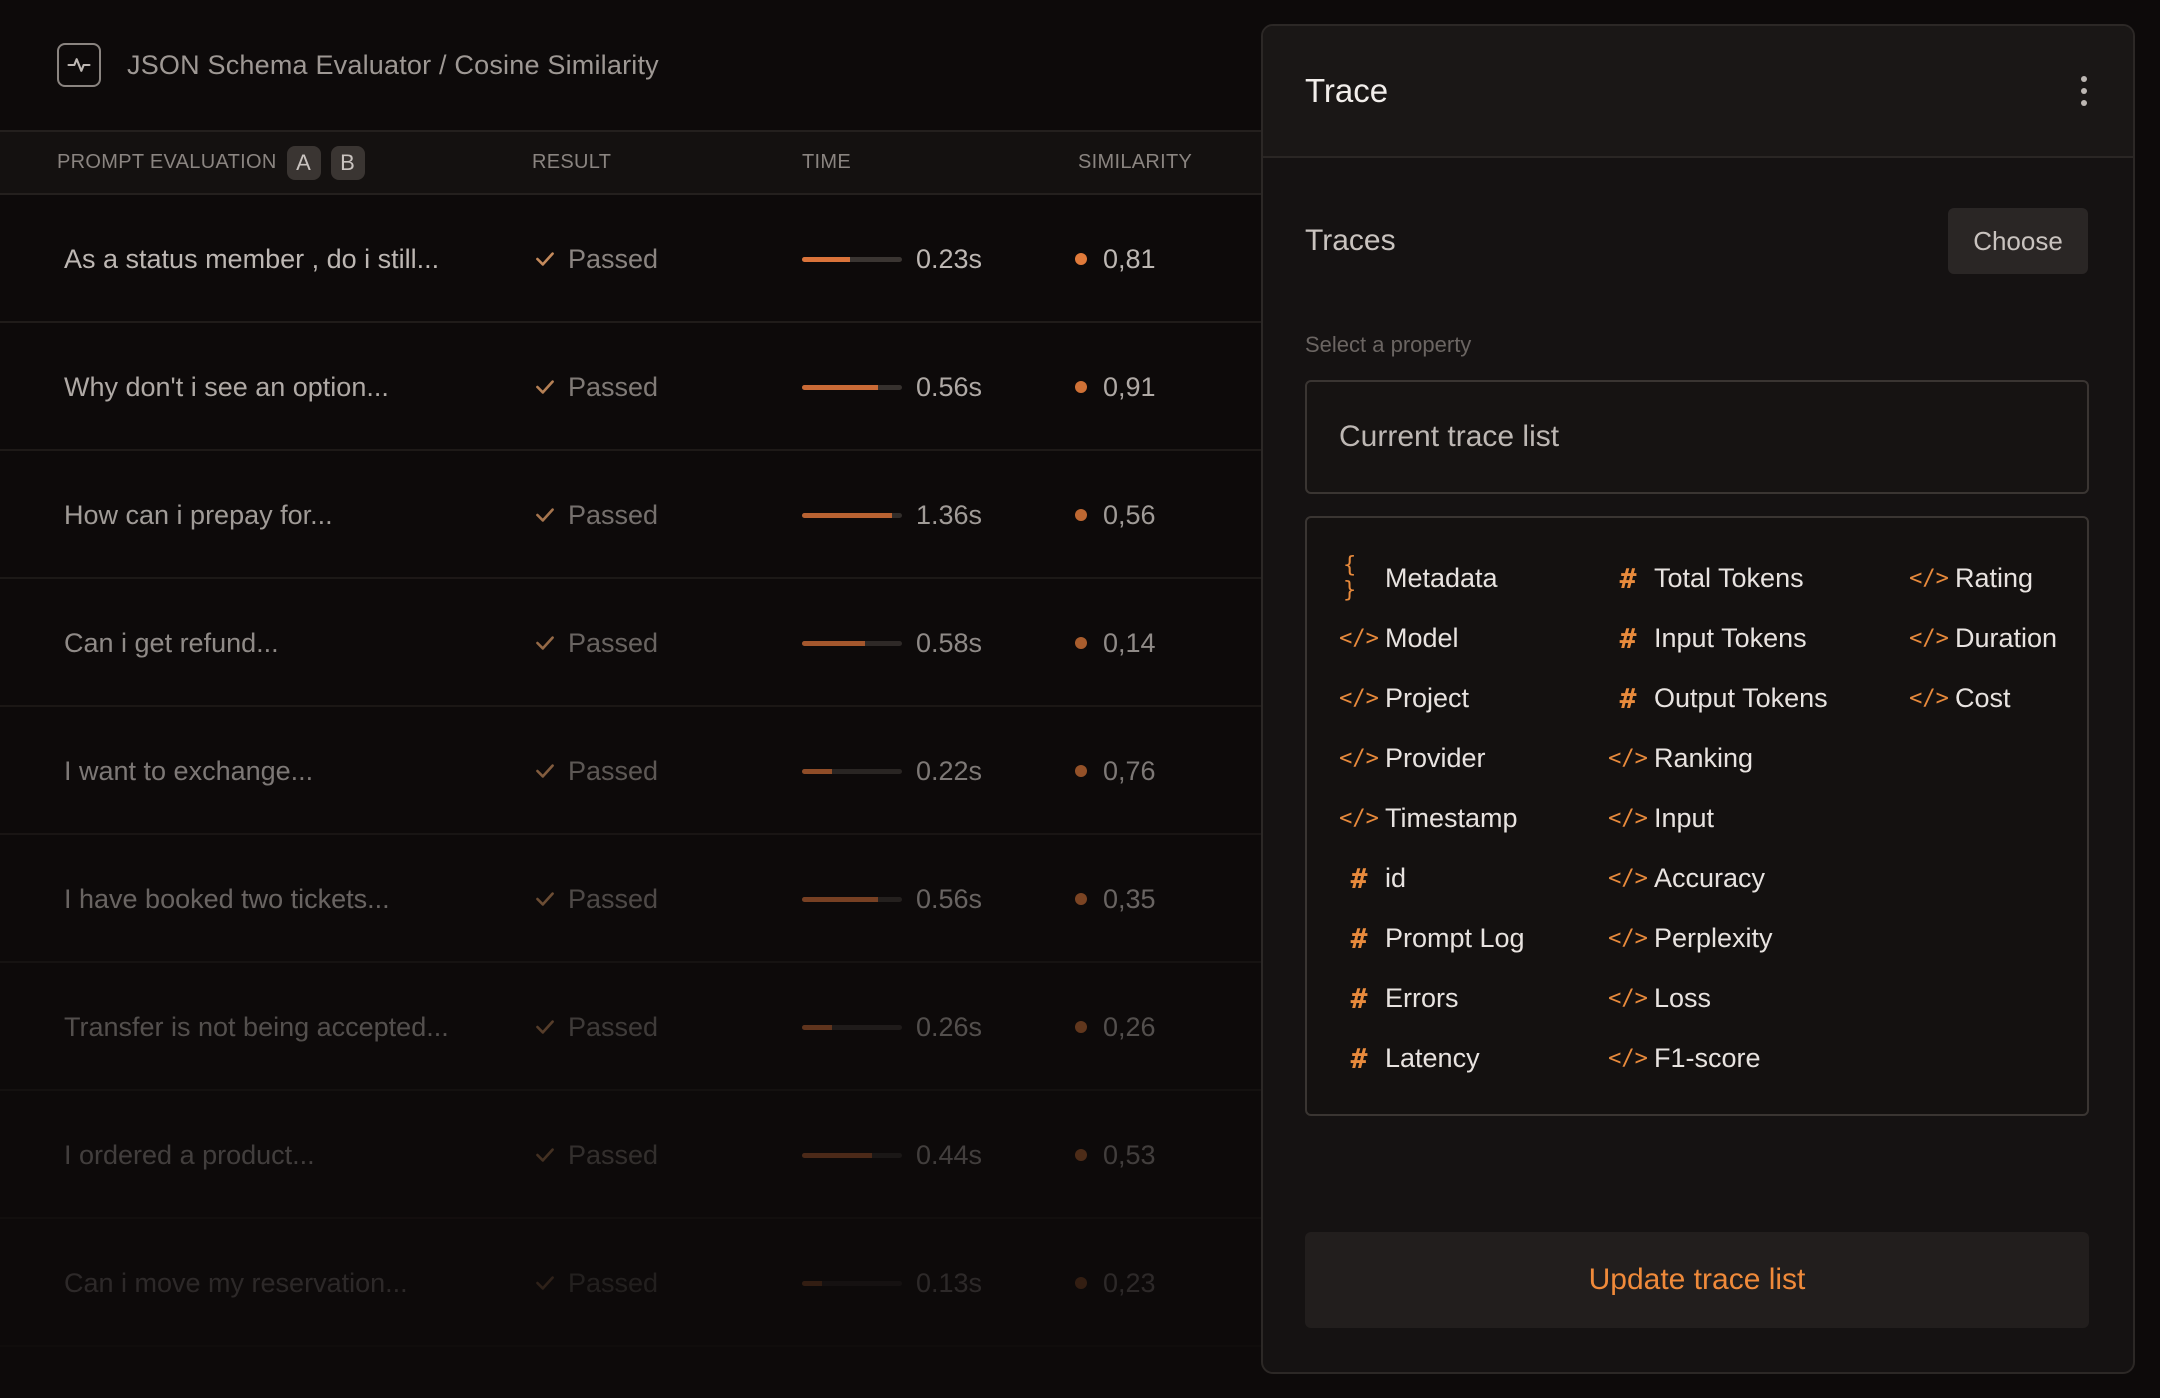  I want to click on panel-header: Trace, so click(1698, 92).